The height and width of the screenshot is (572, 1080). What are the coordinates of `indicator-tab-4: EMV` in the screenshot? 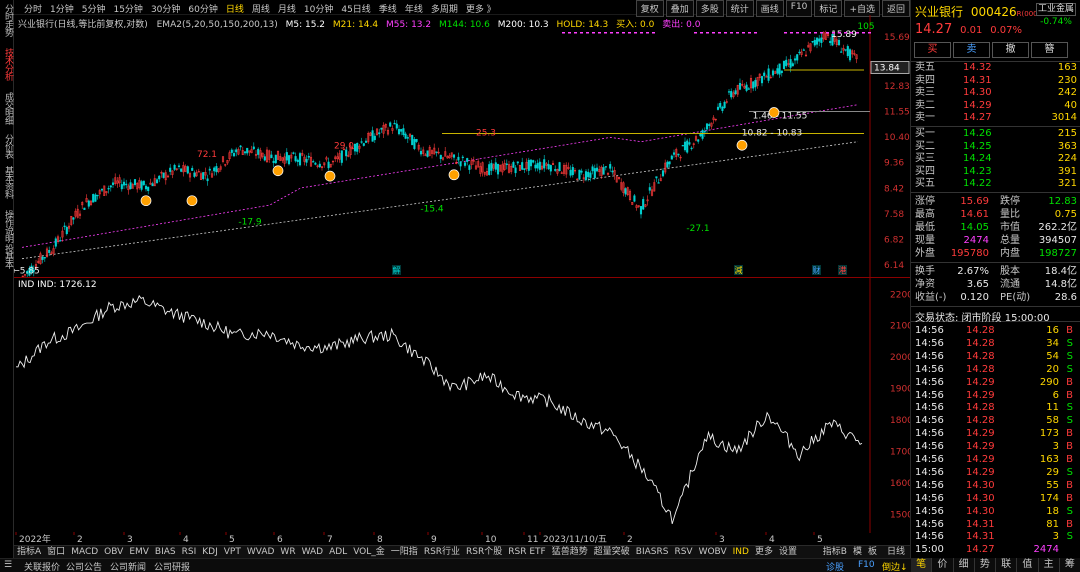 It's located at (139, 552).